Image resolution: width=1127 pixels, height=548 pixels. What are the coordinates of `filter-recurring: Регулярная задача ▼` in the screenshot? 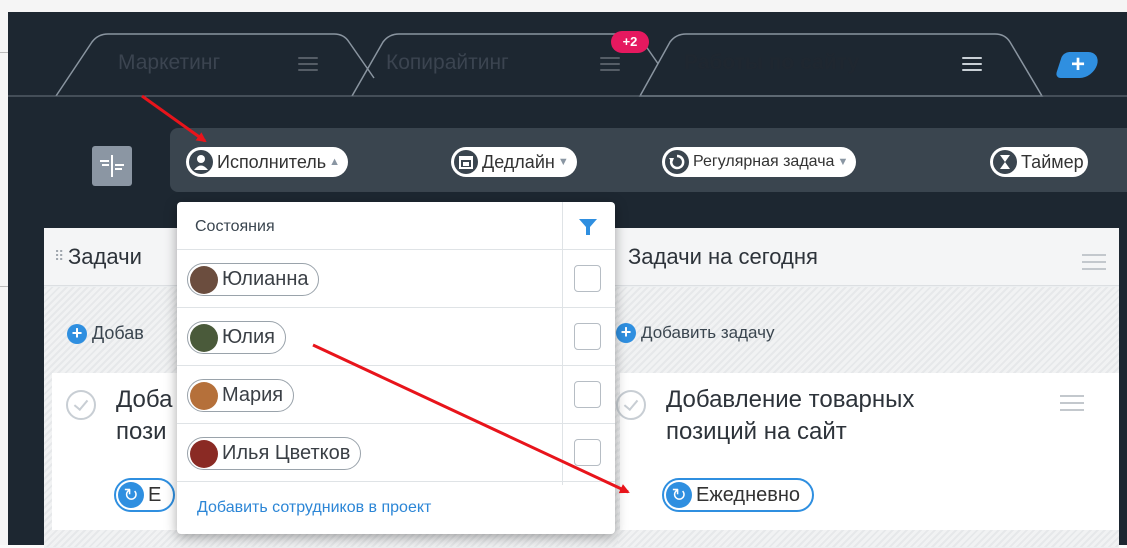 It's located at (759, 162).